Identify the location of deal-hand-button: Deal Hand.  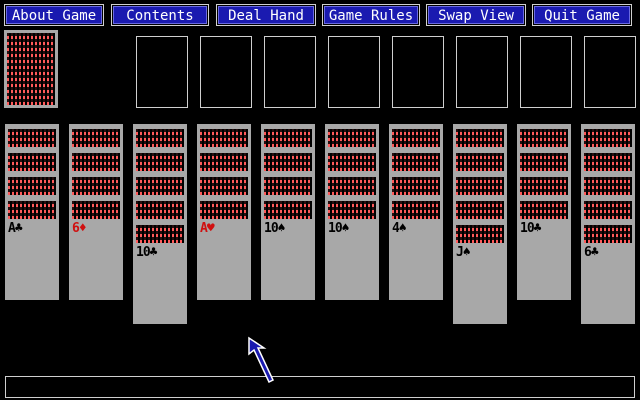
(266, 15).